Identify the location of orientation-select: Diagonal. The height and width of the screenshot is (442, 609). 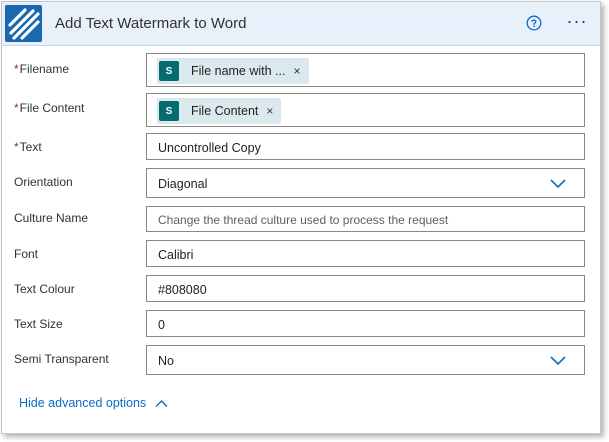
(365, 183).